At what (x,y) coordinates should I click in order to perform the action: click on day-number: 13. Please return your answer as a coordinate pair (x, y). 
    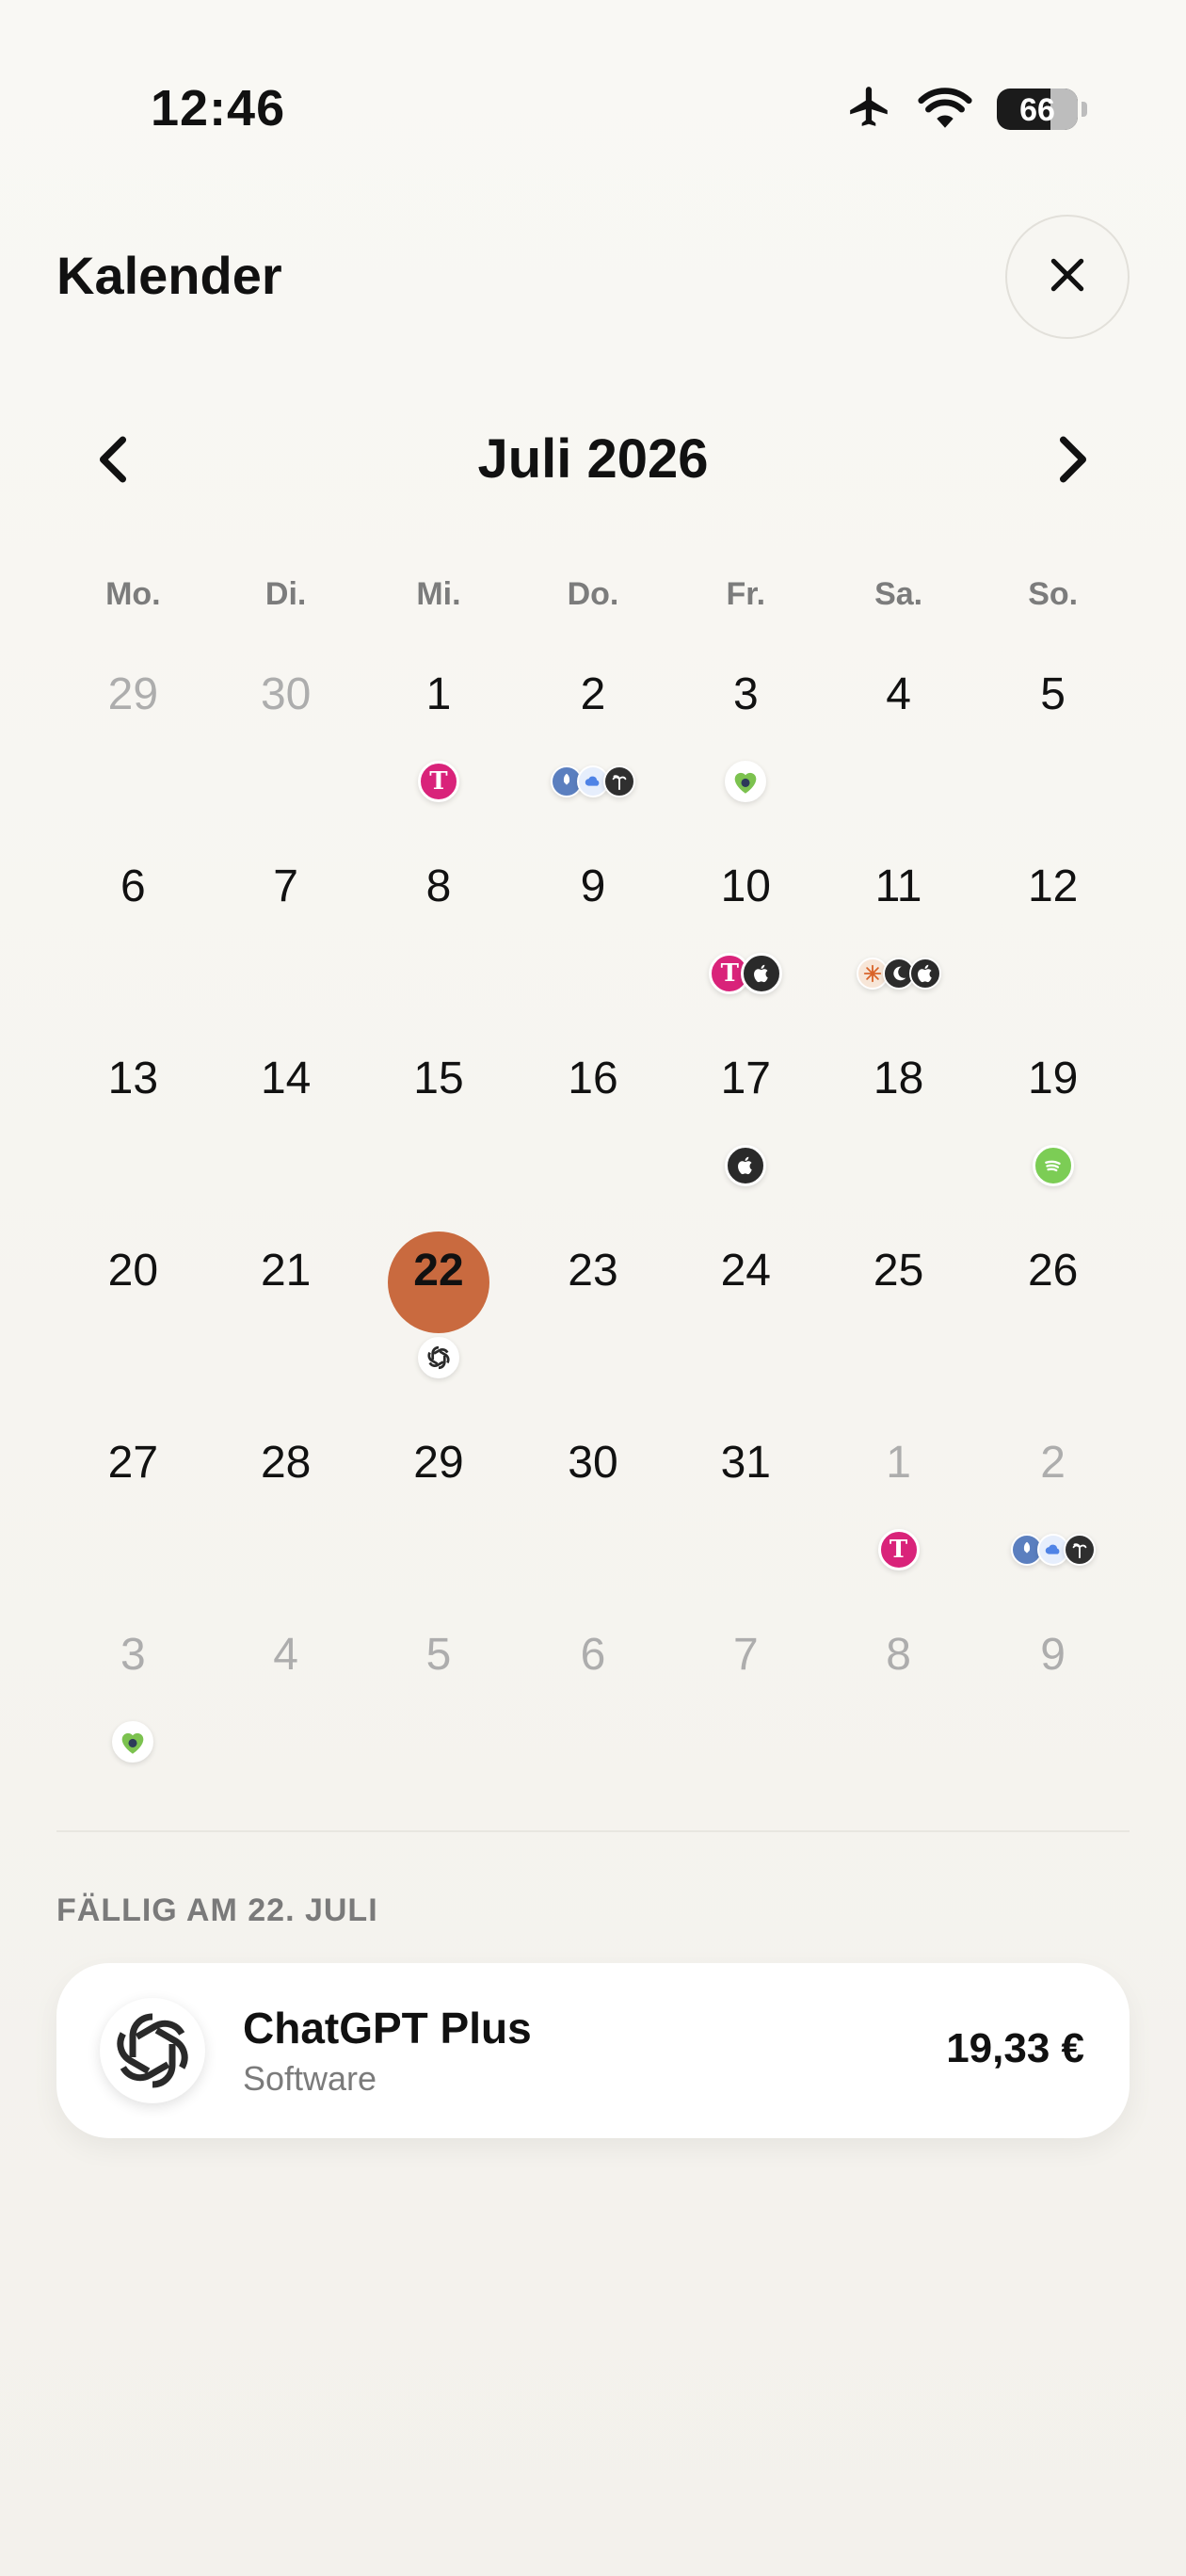
    Looking at the image, I should click on (133, 1078).